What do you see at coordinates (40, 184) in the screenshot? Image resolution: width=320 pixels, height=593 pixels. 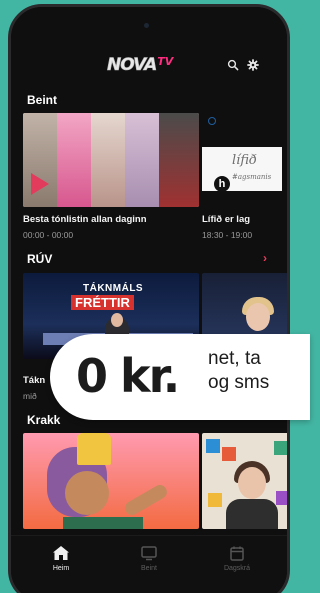 I see `play-icon` at bounding box center [40, 184].